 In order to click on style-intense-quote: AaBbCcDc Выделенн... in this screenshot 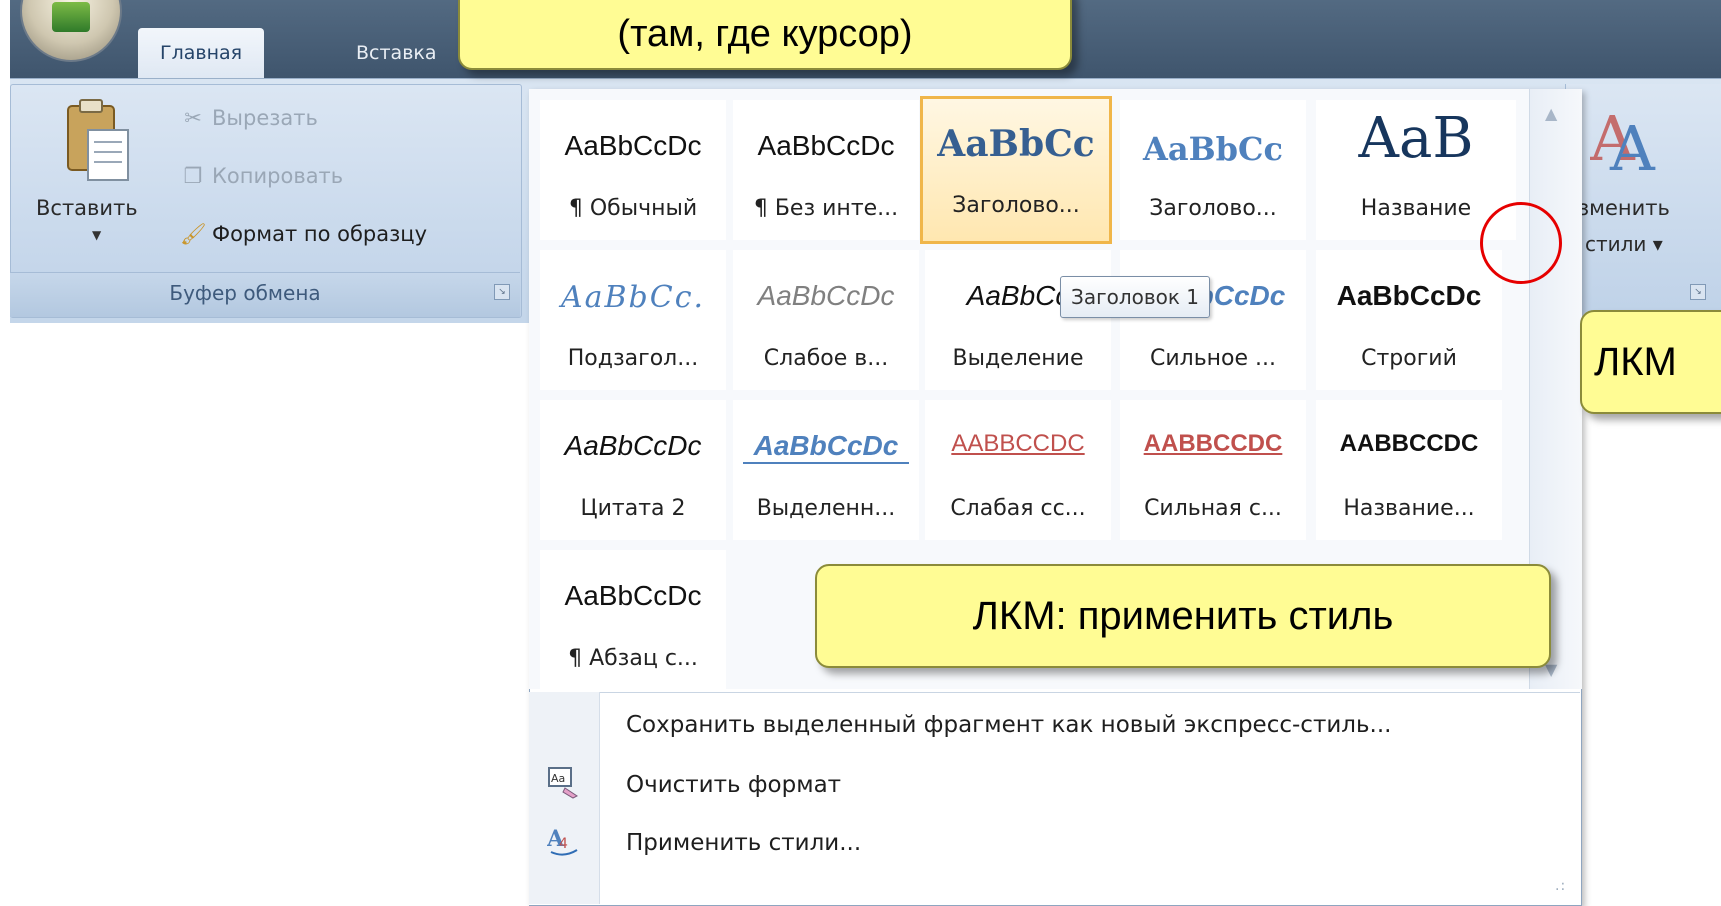, I will do `click(826, 470)`.